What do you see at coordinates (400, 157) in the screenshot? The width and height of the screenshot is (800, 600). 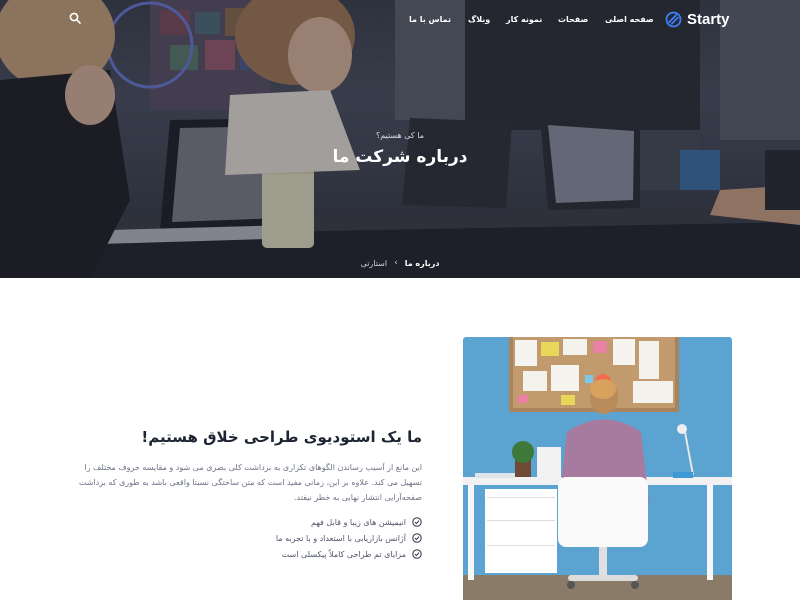 I see `page-title: درباره شرکت ما` at bounding box center [400, 157].